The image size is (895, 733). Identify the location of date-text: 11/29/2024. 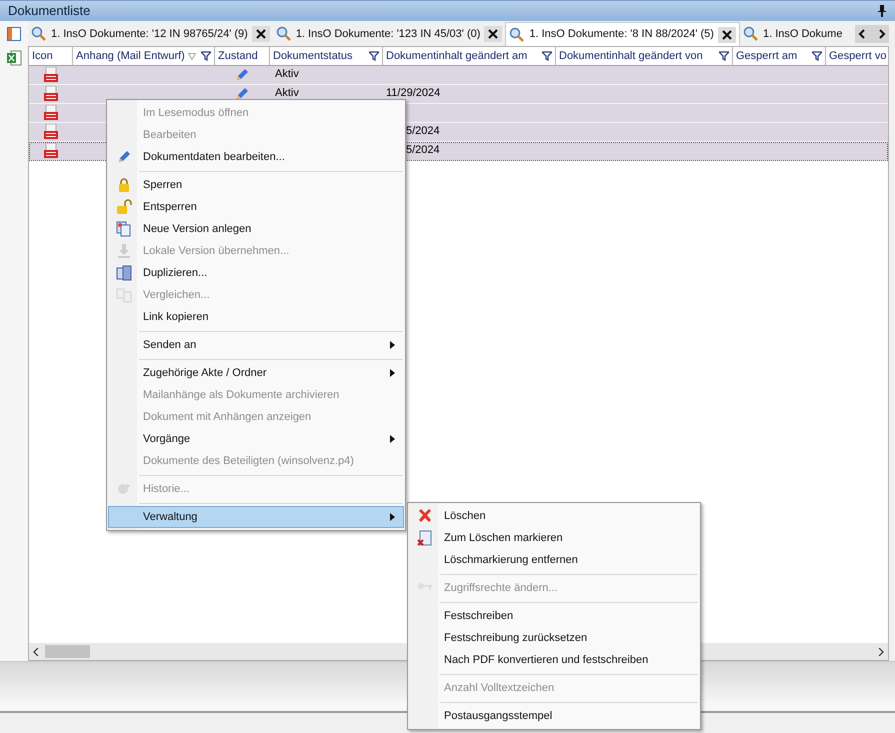
(413, 93).